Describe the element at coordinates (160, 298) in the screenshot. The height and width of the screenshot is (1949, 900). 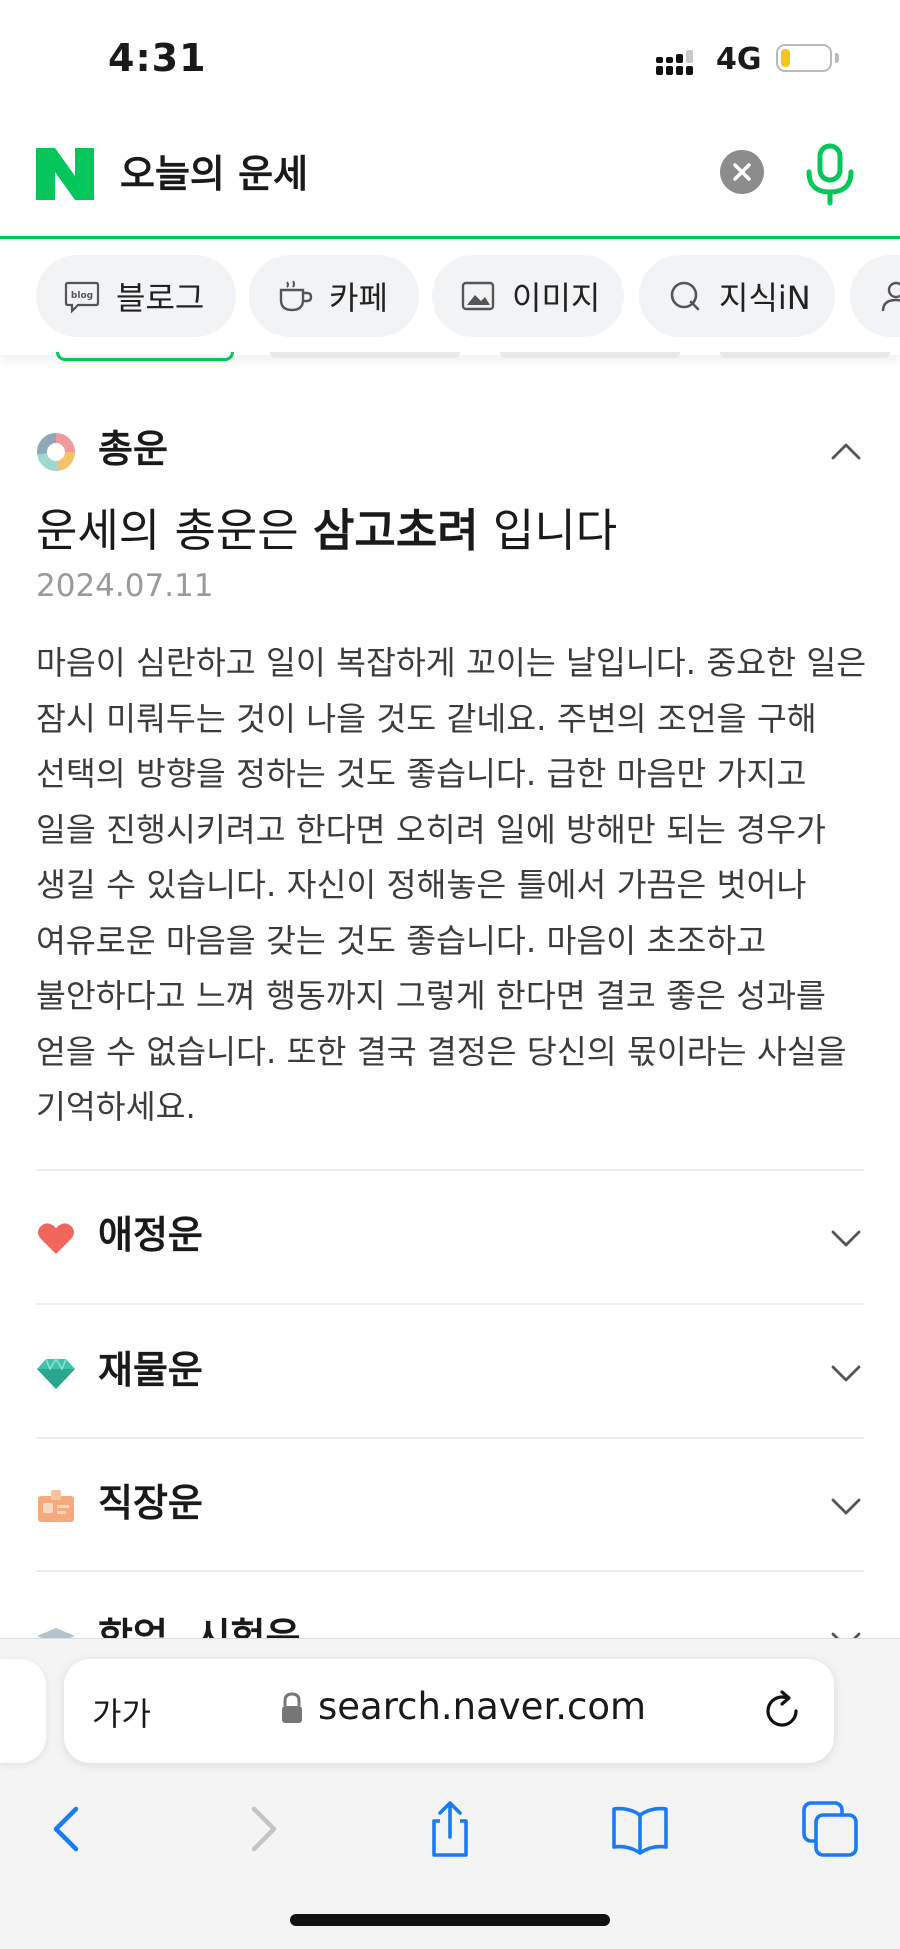
I see `chip-label: 블로그` at that location.